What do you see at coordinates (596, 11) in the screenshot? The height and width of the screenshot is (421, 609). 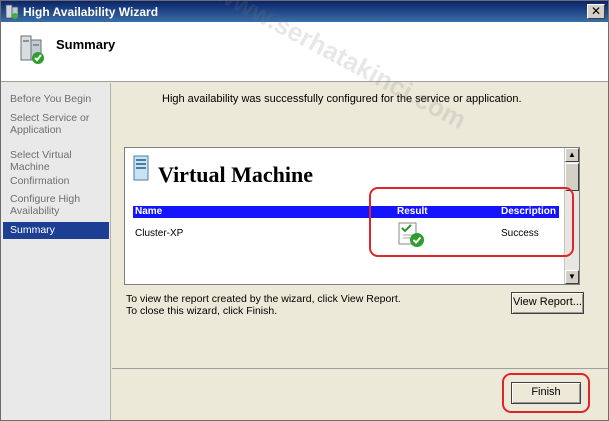 I see `close-button: ✕` at bounding box center [596, 11].